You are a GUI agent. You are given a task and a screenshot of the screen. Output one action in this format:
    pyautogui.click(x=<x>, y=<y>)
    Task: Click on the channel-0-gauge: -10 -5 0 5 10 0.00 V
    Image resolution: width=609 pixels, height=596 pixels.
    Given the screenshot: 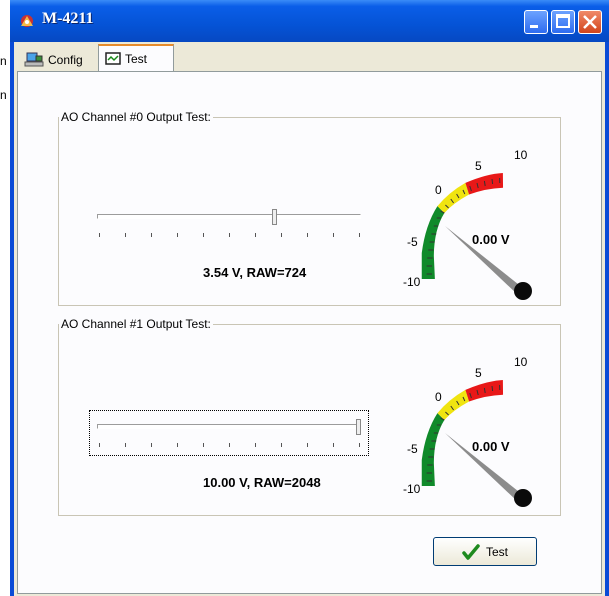 What is the action you would take?
    pyautogui.click(x=467, y=224)
    